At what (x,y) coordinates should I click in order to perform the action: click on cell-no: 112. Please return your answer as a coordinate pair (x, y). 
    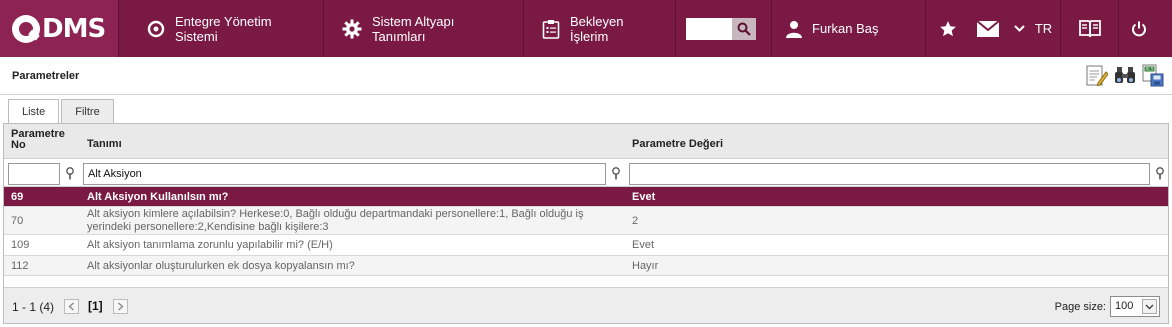
    Looking at the image, I should click on (20, 266).